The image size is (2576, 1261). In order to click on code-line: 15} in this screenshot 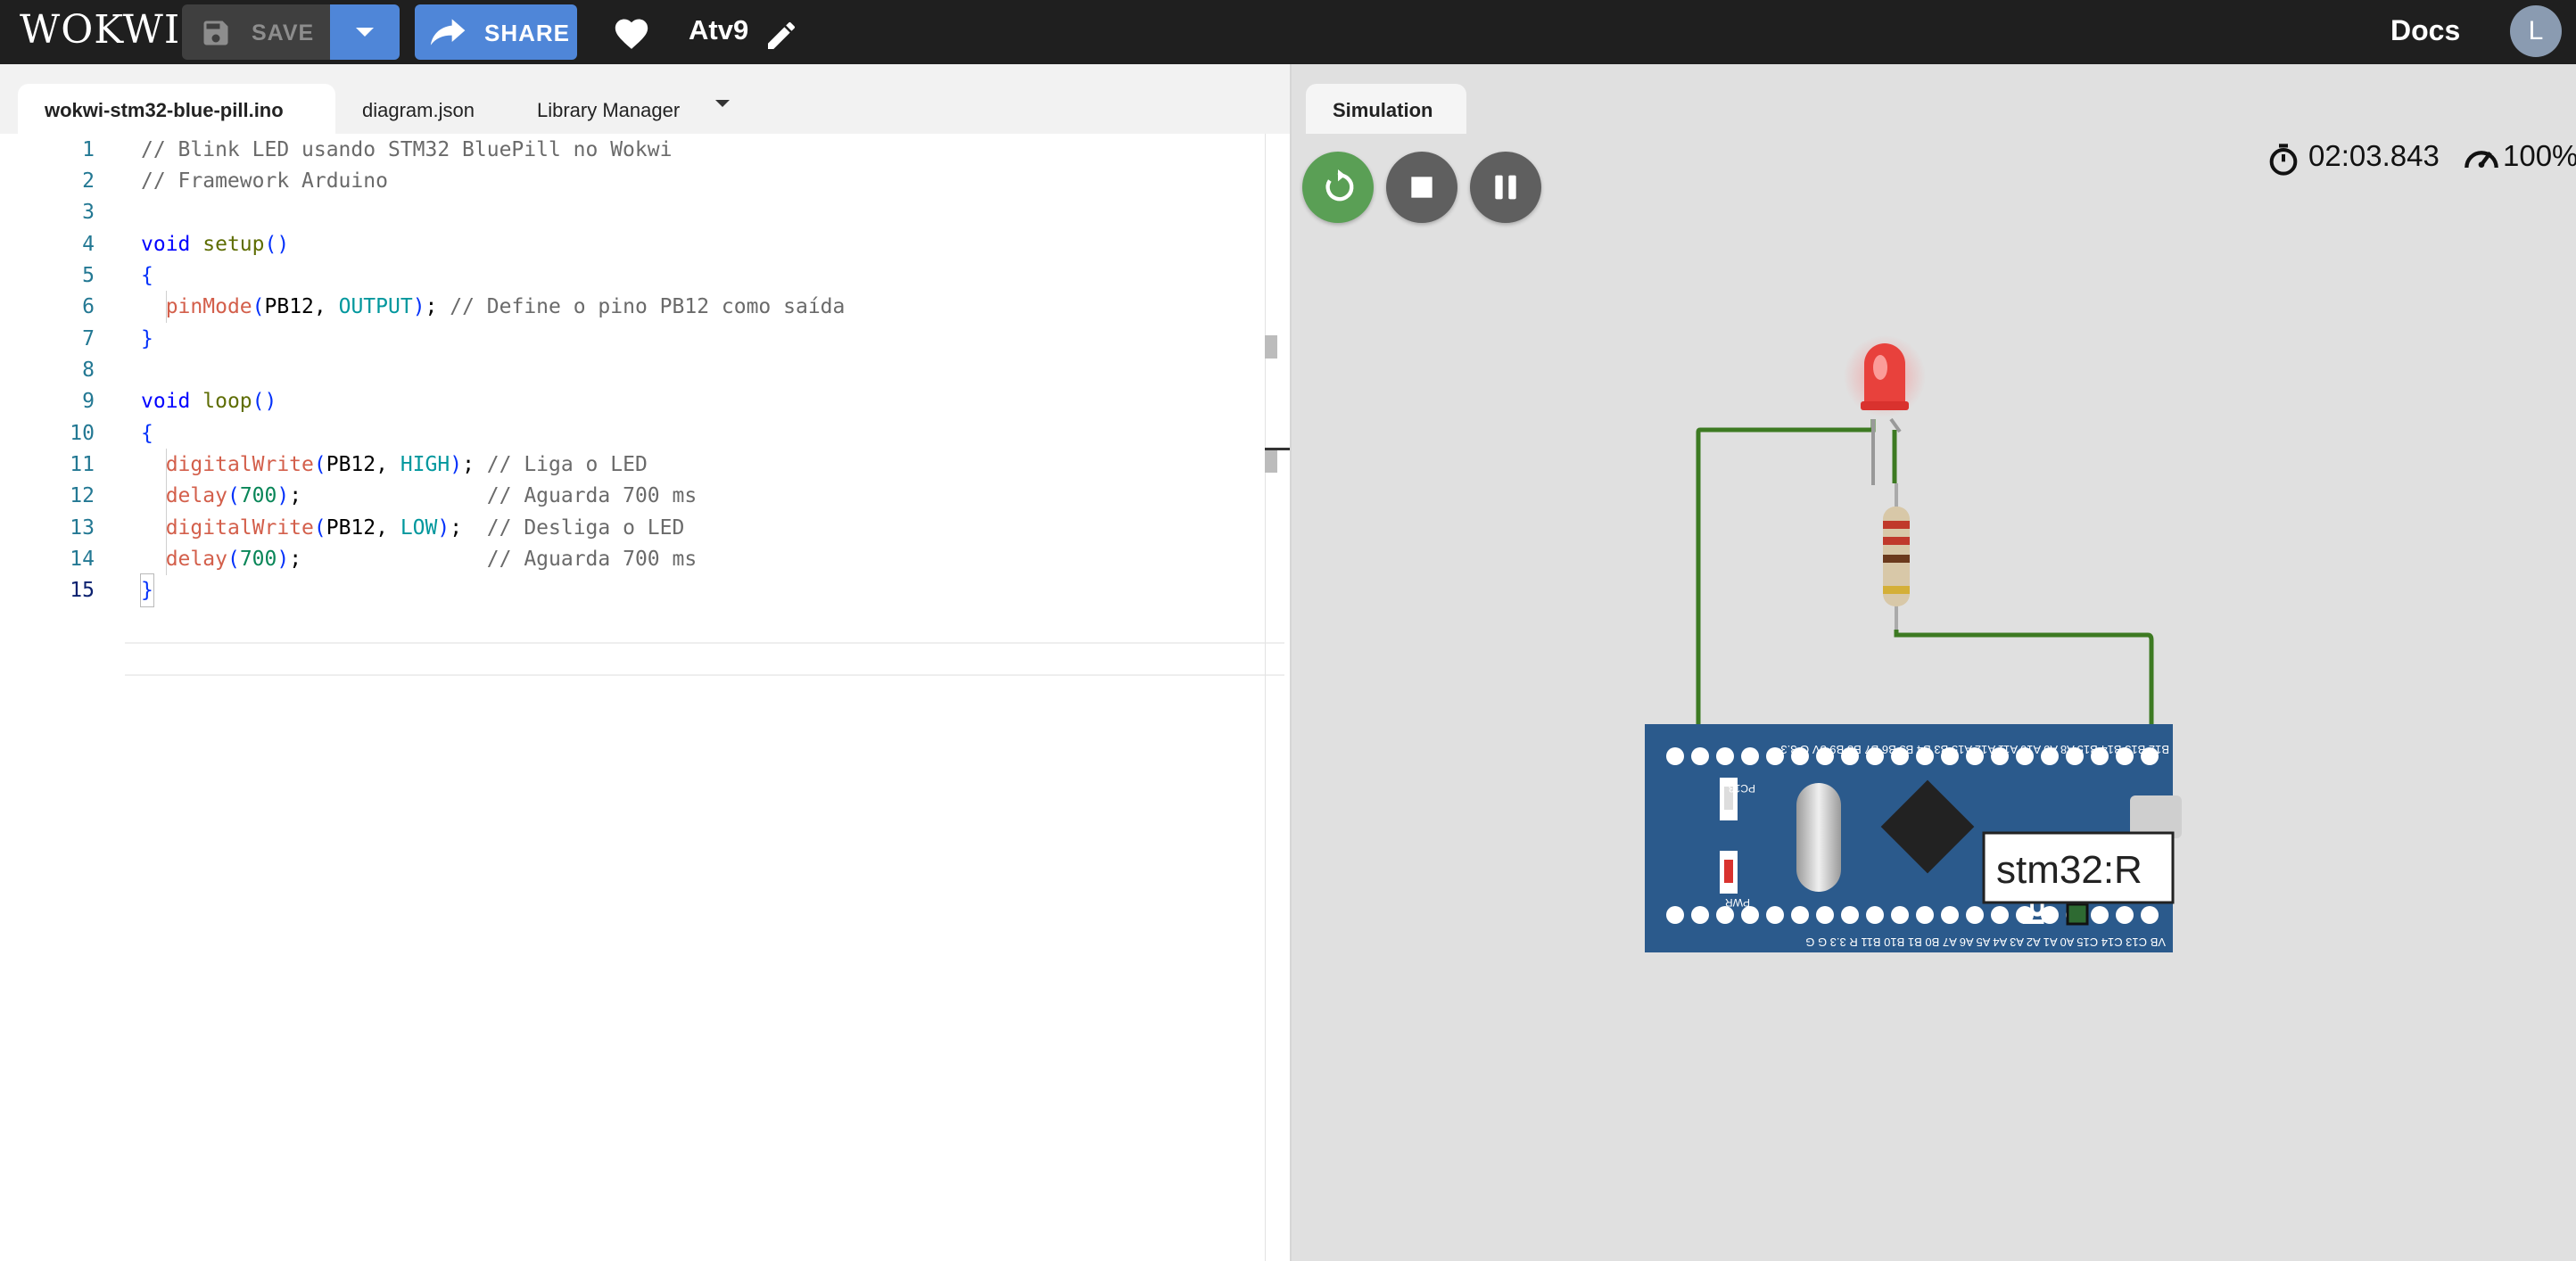, I will do `click(645, 590)`.